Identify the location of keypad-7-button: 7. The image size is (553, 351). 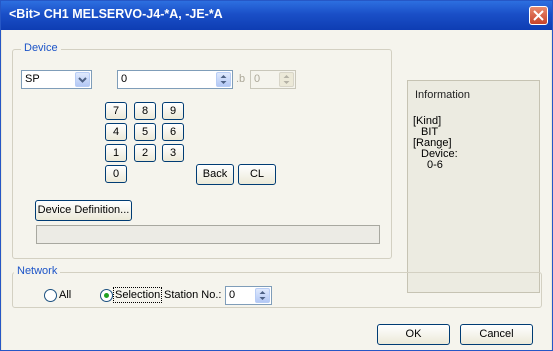
(116, 111).